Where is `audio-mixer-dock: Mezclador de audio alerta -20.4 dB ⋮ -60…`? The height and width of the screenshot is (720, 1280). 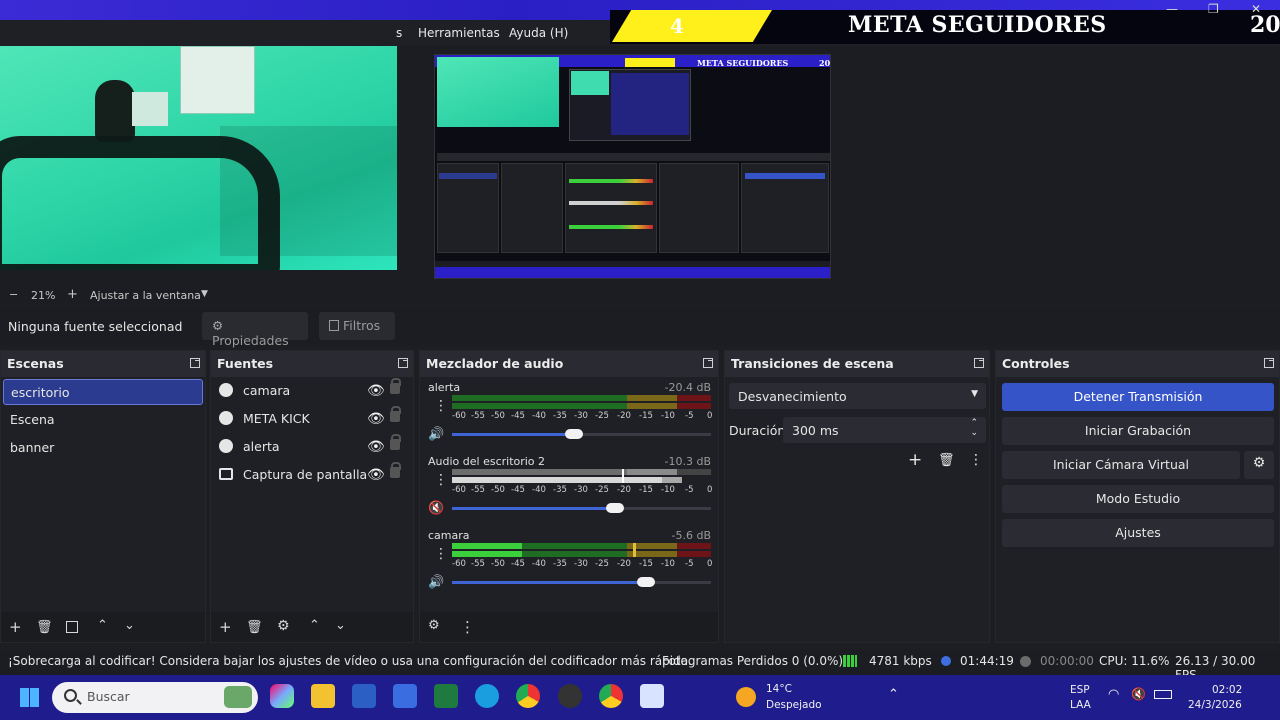
audio-mixer-dock: Mezclador de audio alerta -20.4 dB ⋮ -60… is located at coordinates (569, 496).